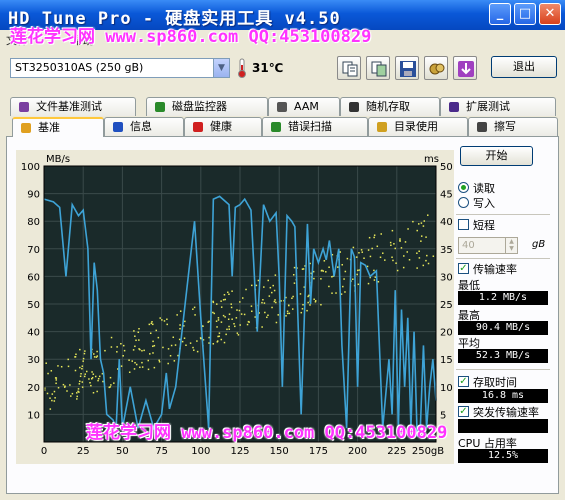 The height and width of the screenshot is (500, 565). What do you see at coordinates (315, 126) in the screenshot?
I see `tab-error-scan: 错误扫描` at bounding box center [315, 126].